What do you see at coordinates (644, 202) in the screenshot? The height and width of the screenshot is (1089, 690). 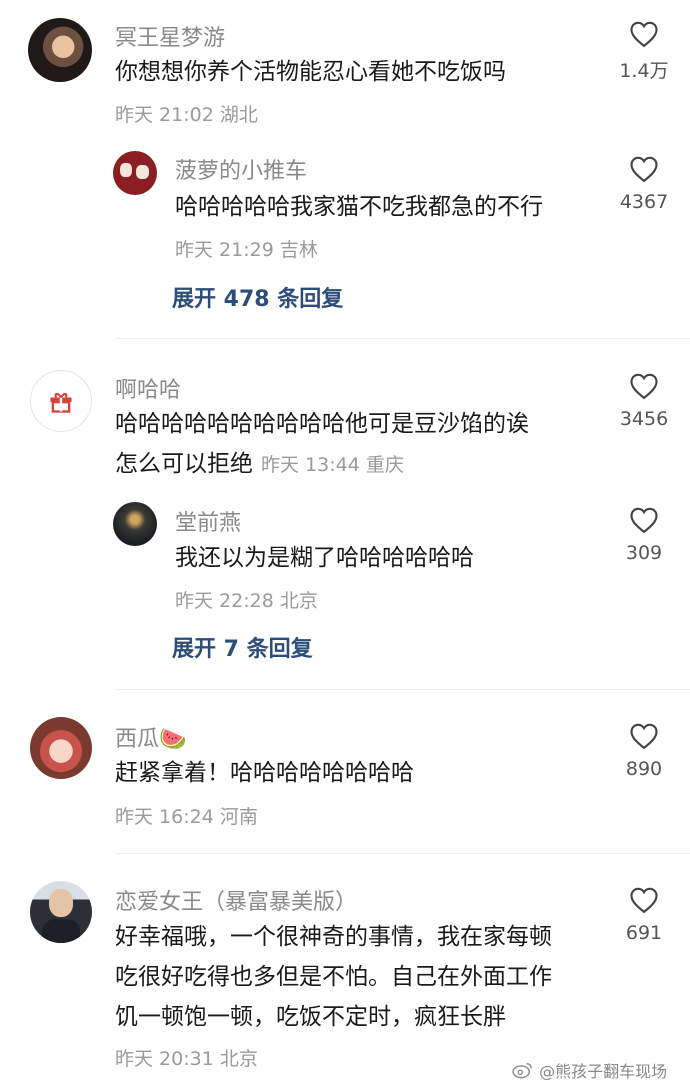 I see `like-count: 4367` at bounding box center [644, 202].